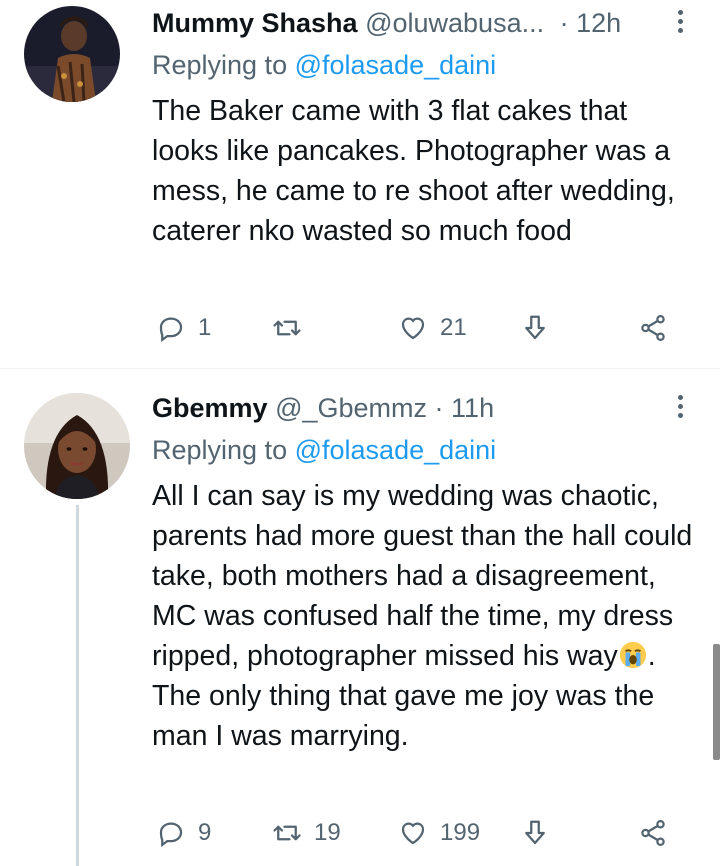  I want to click on like-count: 199, so click(460, 832).